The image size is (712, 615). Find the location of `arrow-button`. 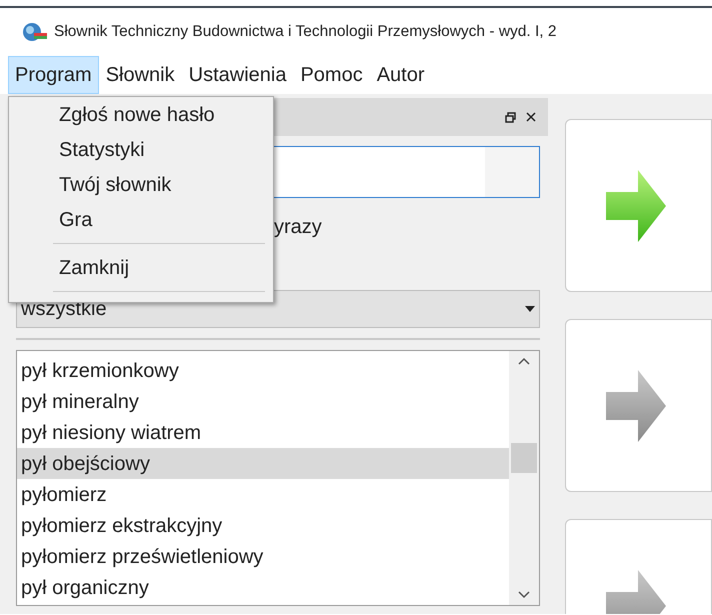

arrow-button is located at coordinates (638, 405).